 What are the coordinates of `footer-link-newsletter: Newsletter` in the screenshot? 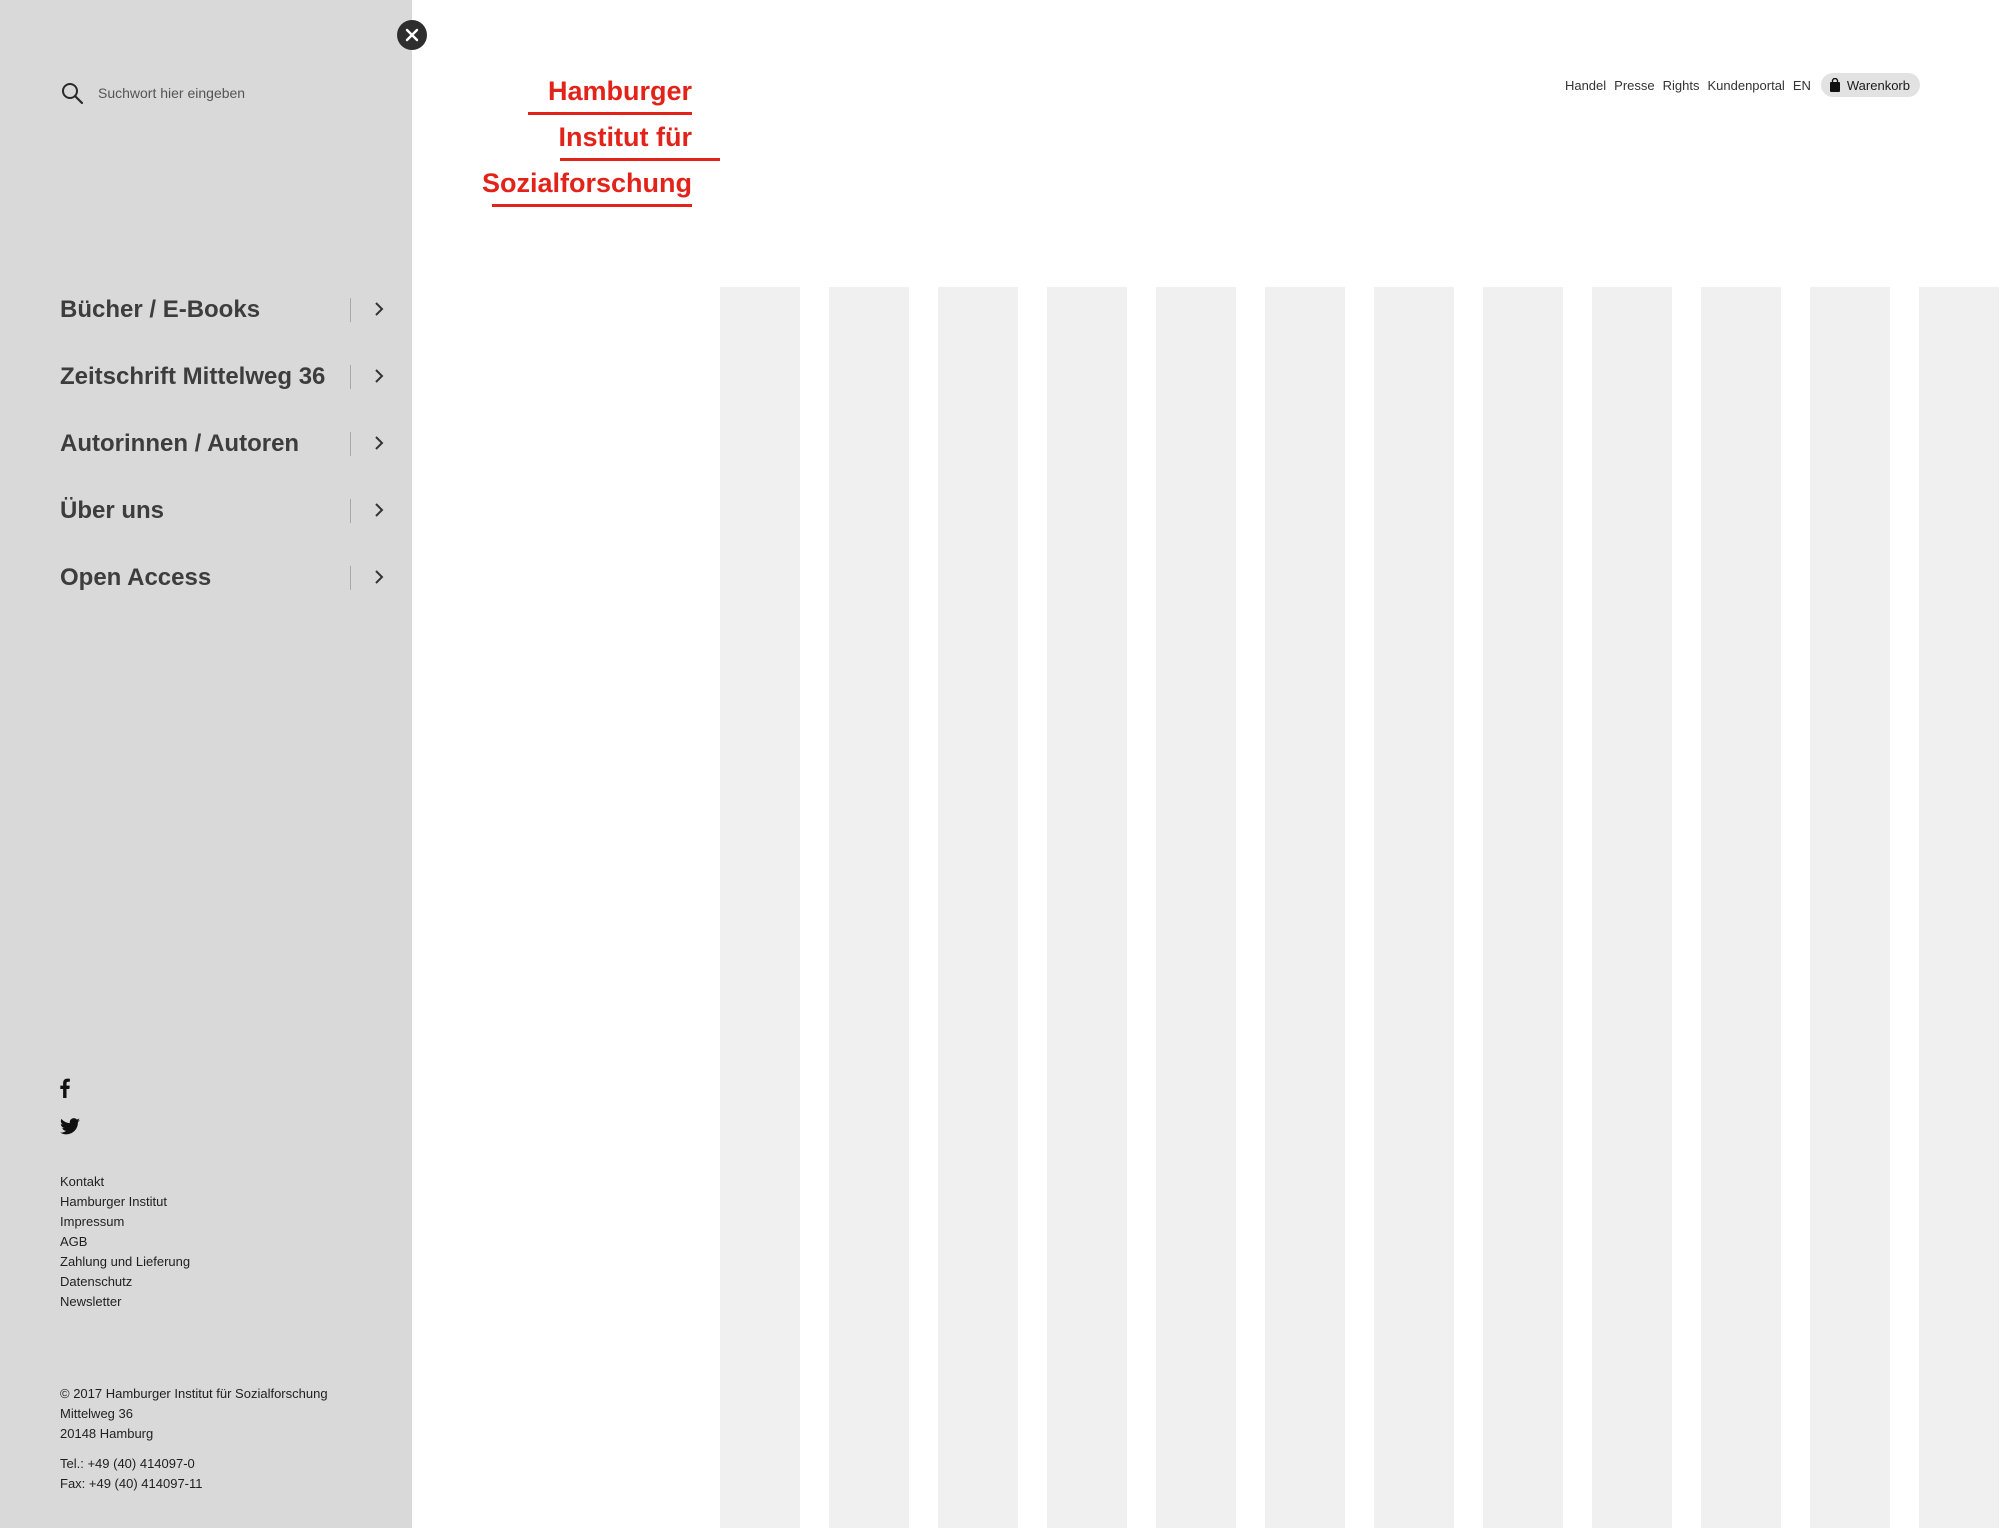 It's located at (125, 1302).